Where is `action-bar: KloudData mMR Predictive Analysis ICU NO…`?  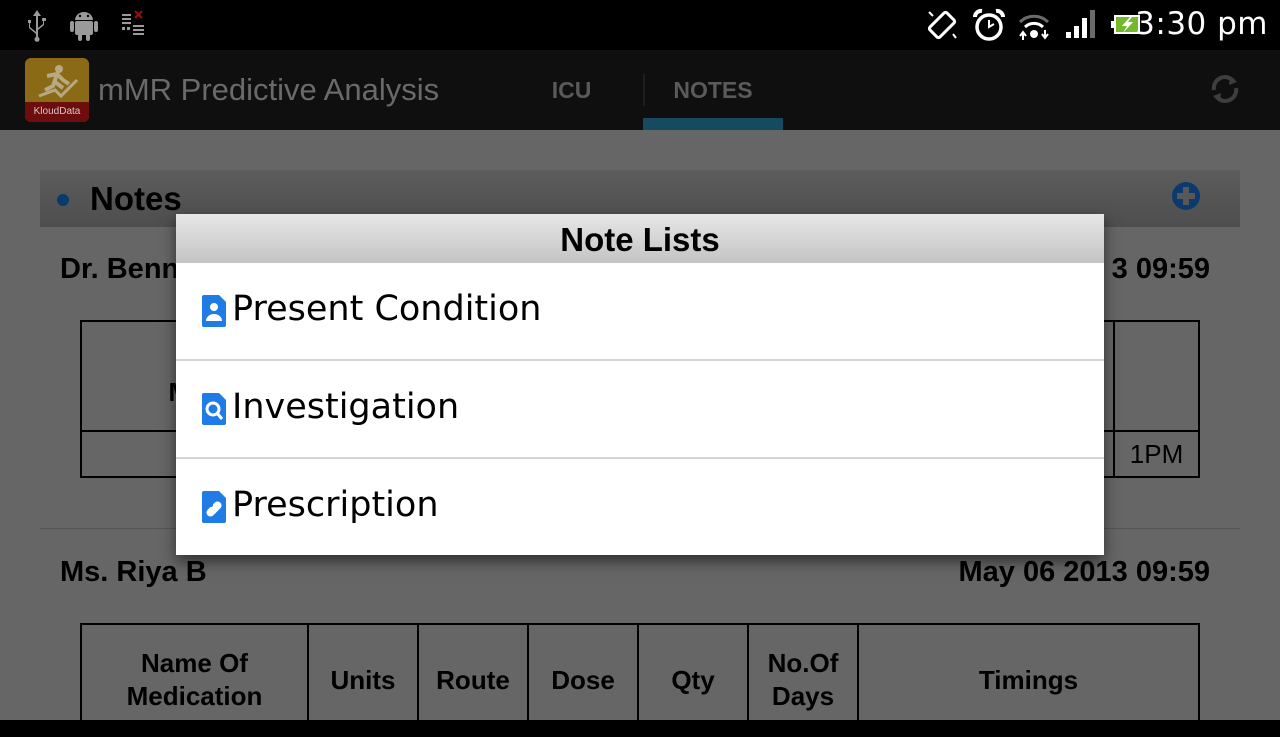
action-bar: KloudData mMR Predictive Analysis ICU NO… is located at coordinates (640, 90).